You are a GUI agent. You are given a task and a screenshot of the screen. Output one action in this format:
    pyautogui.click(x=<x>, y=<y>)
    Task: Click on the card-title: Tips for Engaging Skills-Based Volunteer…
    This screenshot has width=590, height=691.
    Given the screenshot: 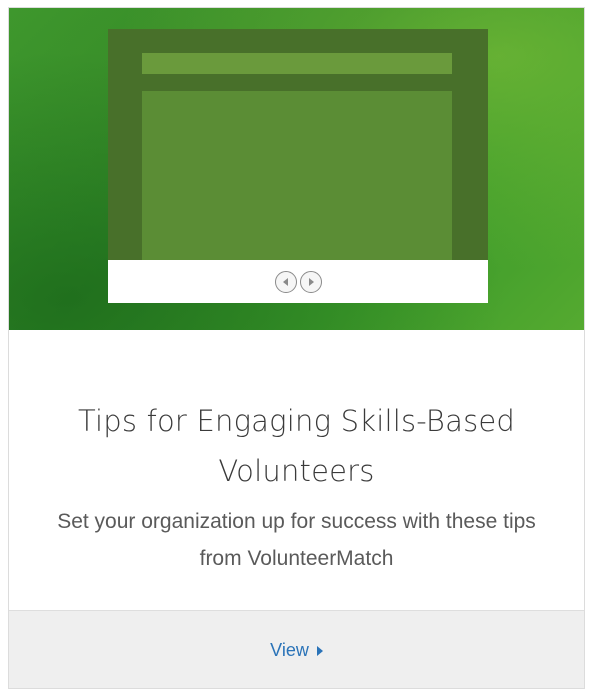 What is the action you would take?
    pyautogui.click(x=296, y=446)
    